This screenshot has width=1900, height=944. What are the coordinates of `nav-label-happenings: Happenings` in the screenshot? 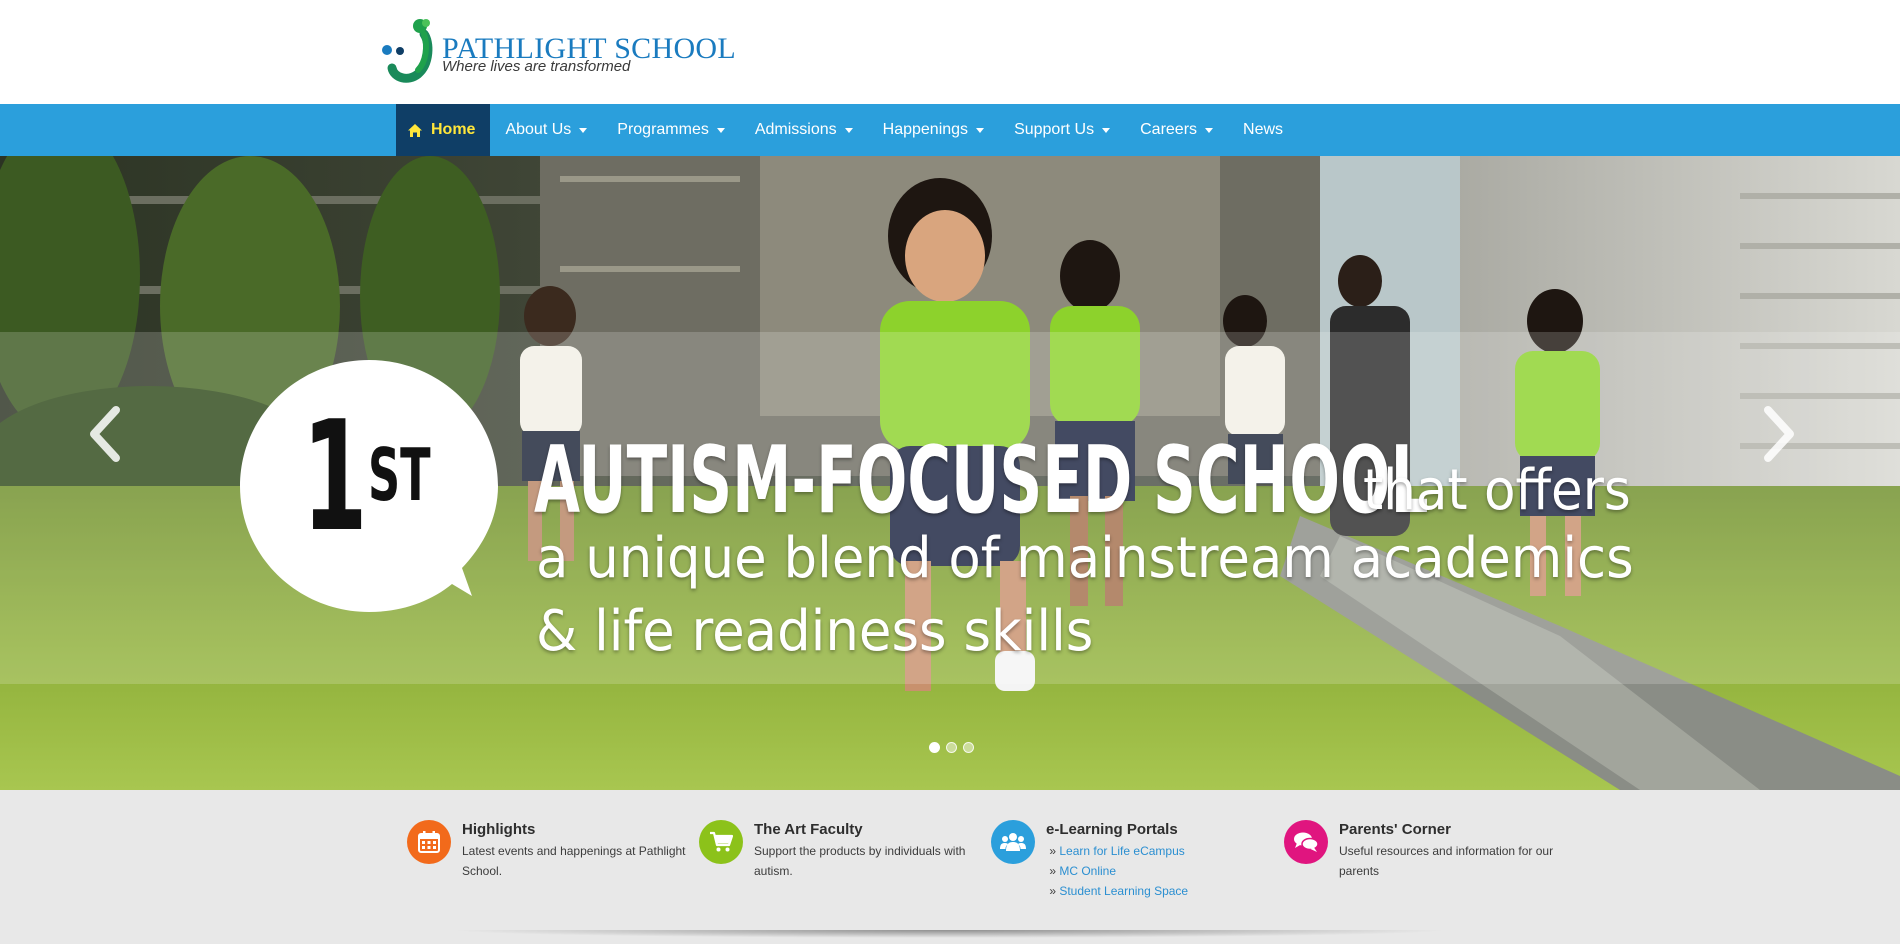 It's located at (925, 129).